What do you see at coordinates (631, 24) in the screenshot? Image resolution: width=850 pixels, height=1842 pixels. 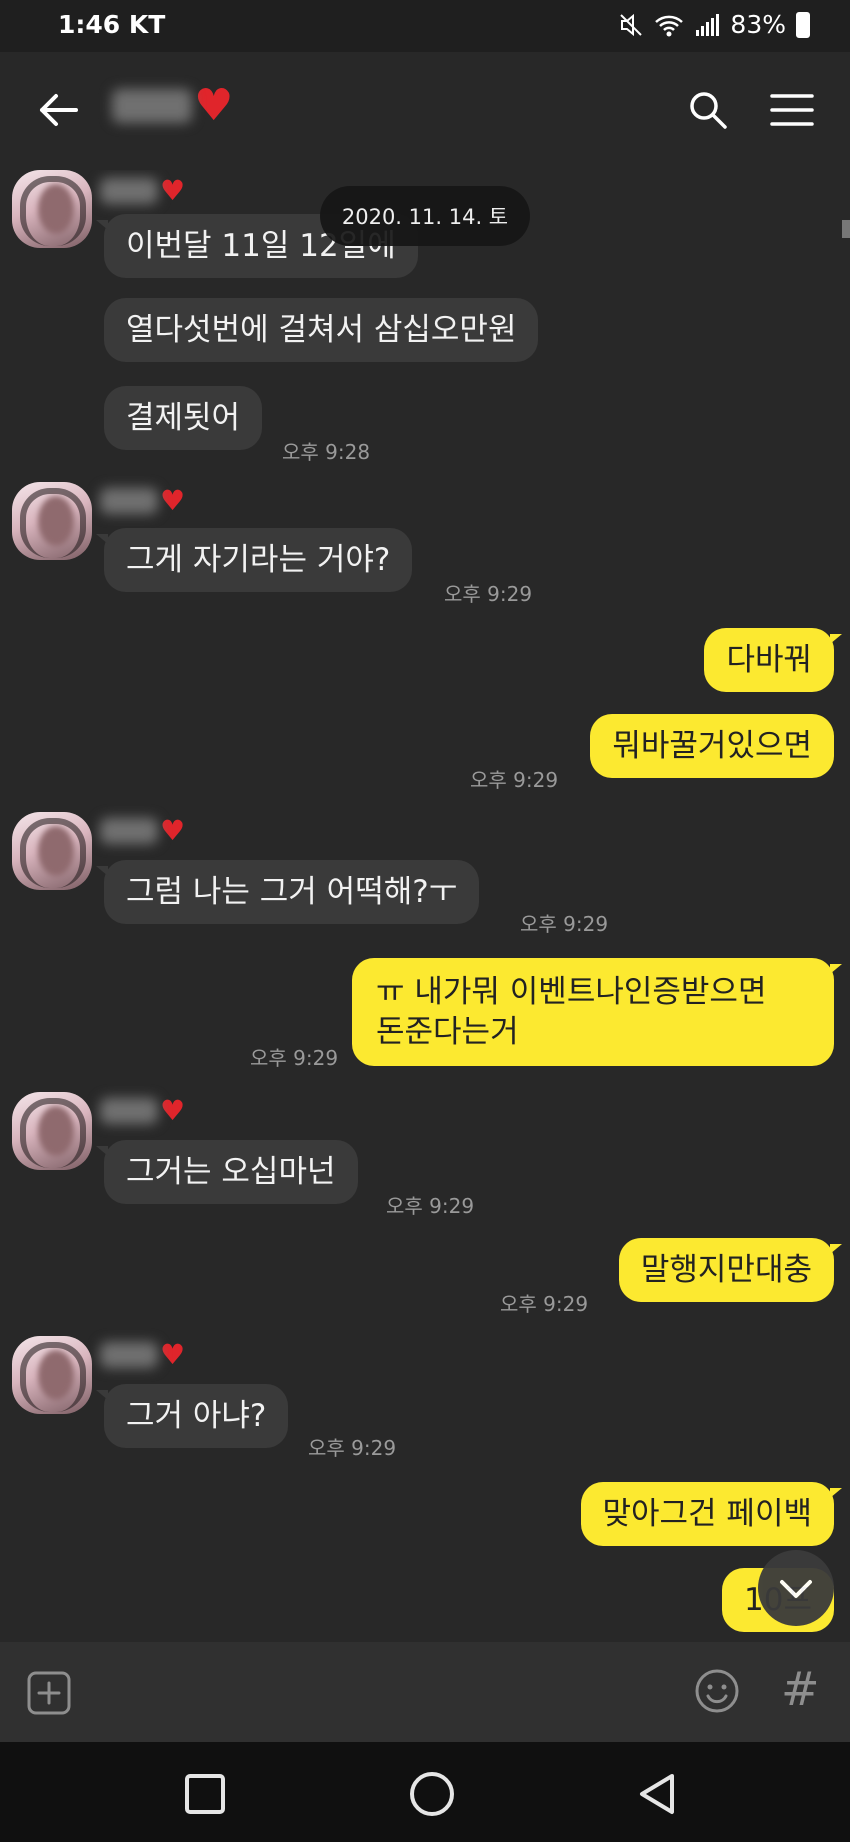 I see `mute-icon` at bounding box center [631, 24].